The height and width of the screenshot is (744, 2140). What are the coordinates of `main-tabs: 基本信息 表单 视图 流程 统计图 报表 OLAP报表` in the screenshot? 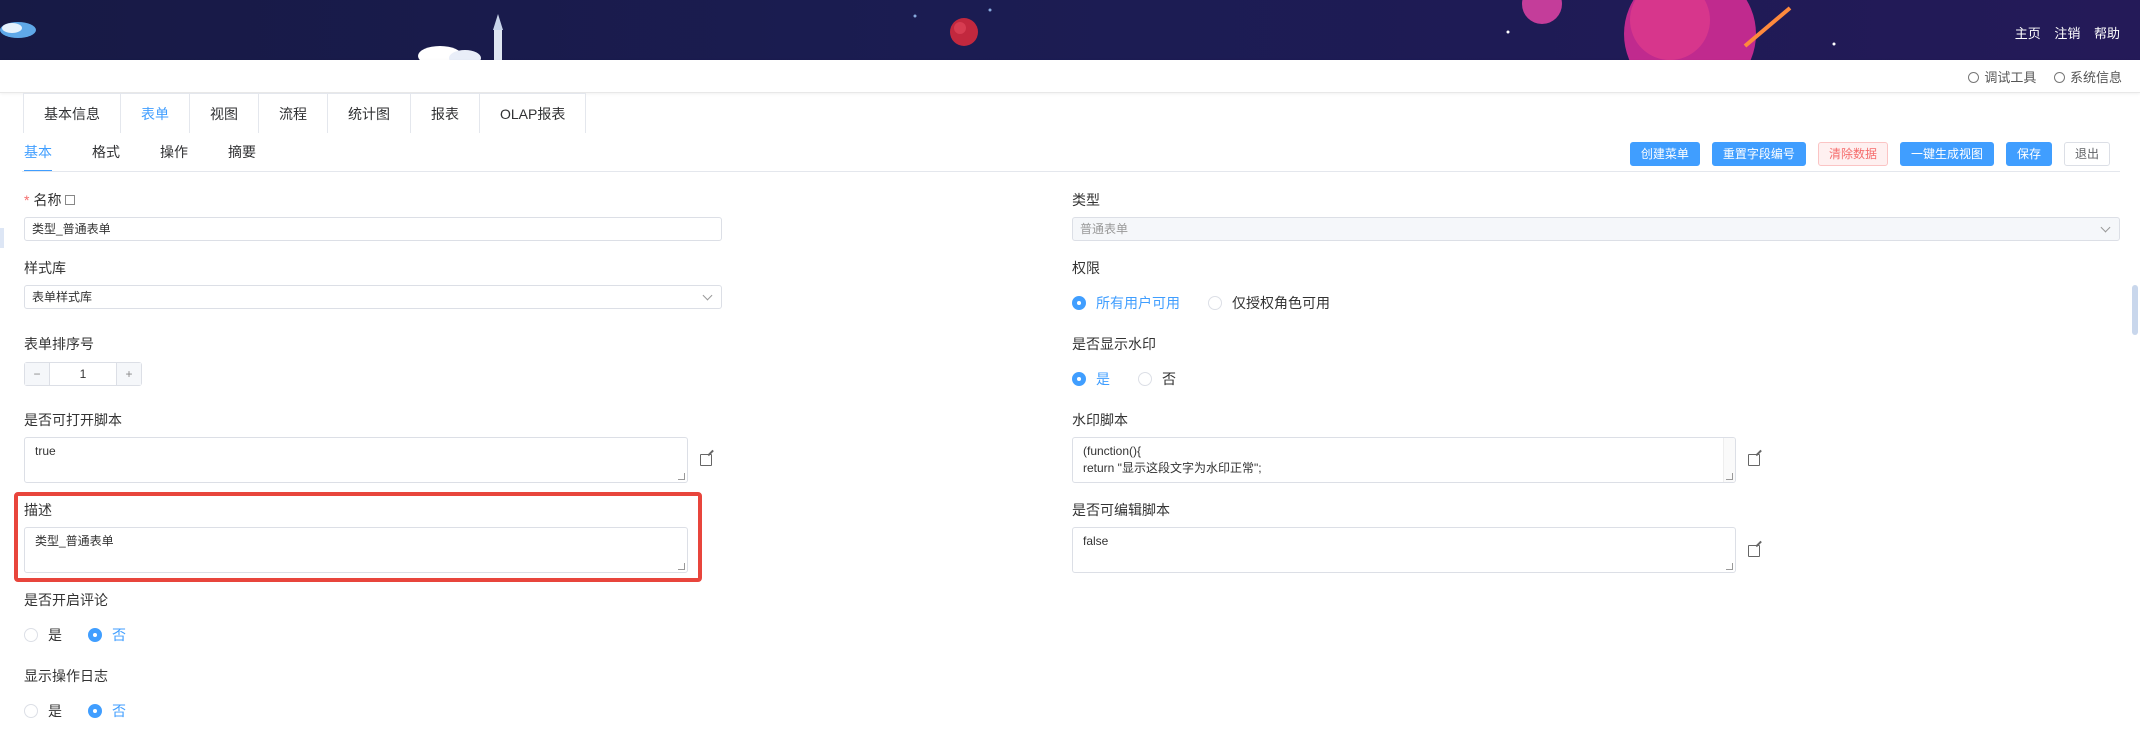 It's located at (305, 113).